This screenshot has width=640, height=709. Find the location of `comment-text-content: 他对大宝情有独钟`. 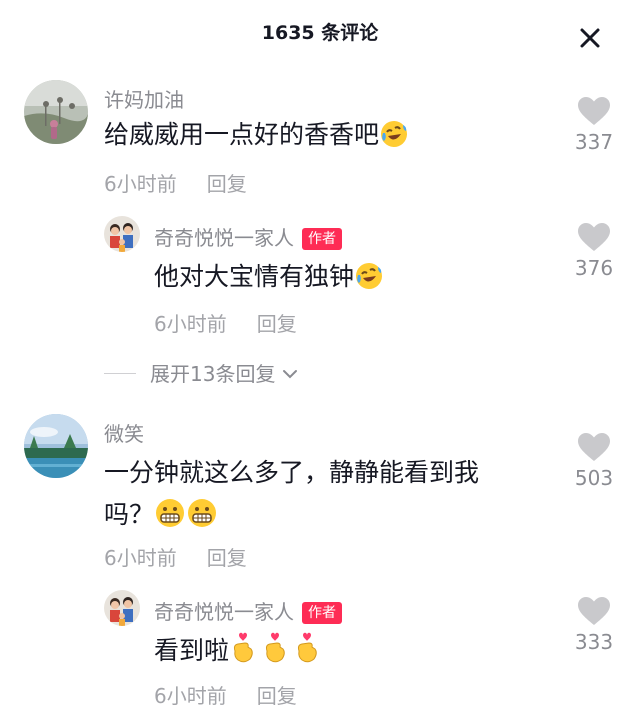

comment-text-content: 他对大宝情有独钟 is located at coordinates (254, 276).